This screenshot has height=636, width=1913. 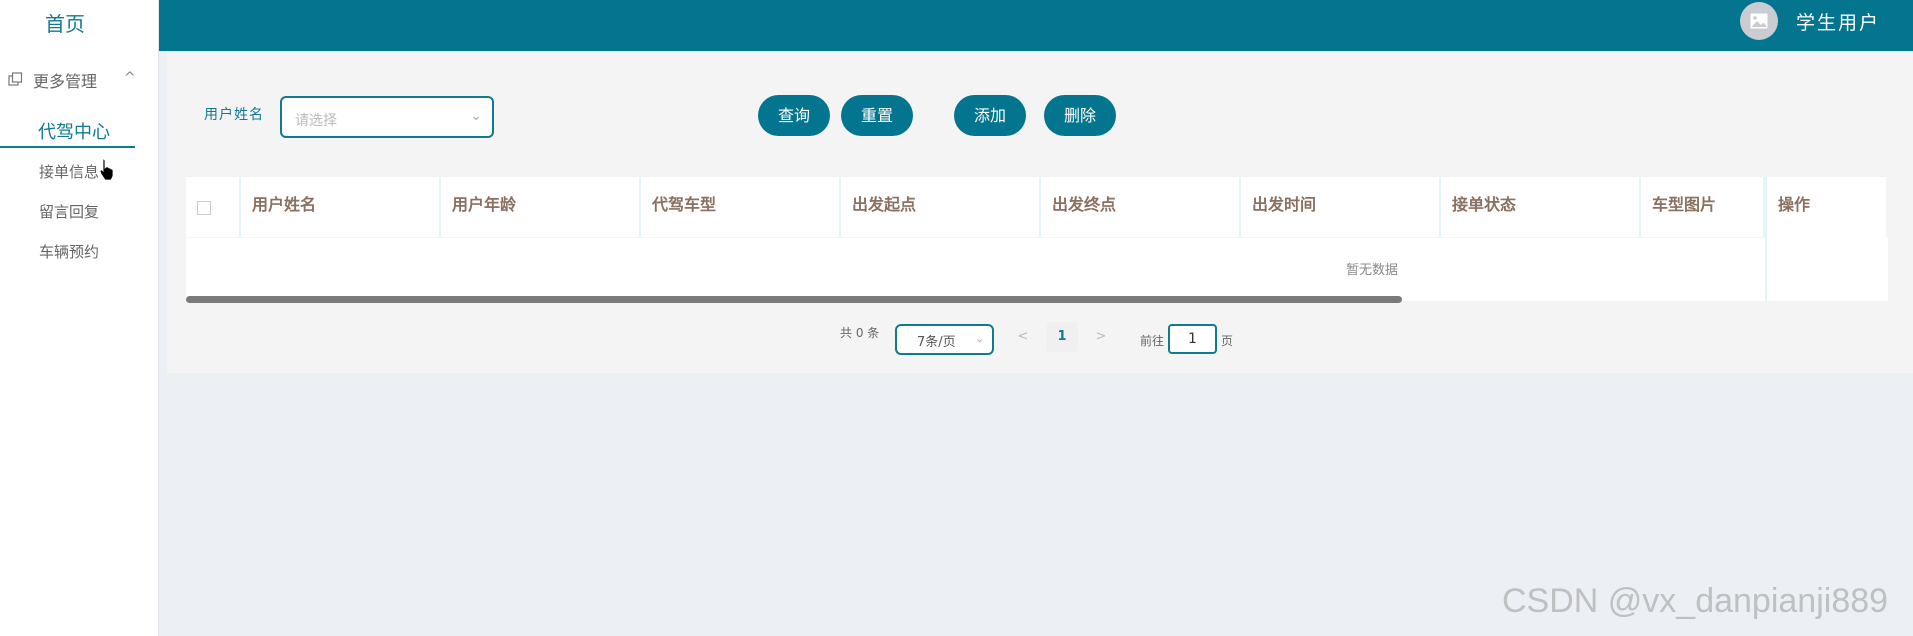 What do you see at coordinates (79, 318) in the screenshot?
I see `sidebar: 首页 更多管理 ^ 代驾中心 接单信息 留言回复 车辆预约` at bounding box center [79, 318].